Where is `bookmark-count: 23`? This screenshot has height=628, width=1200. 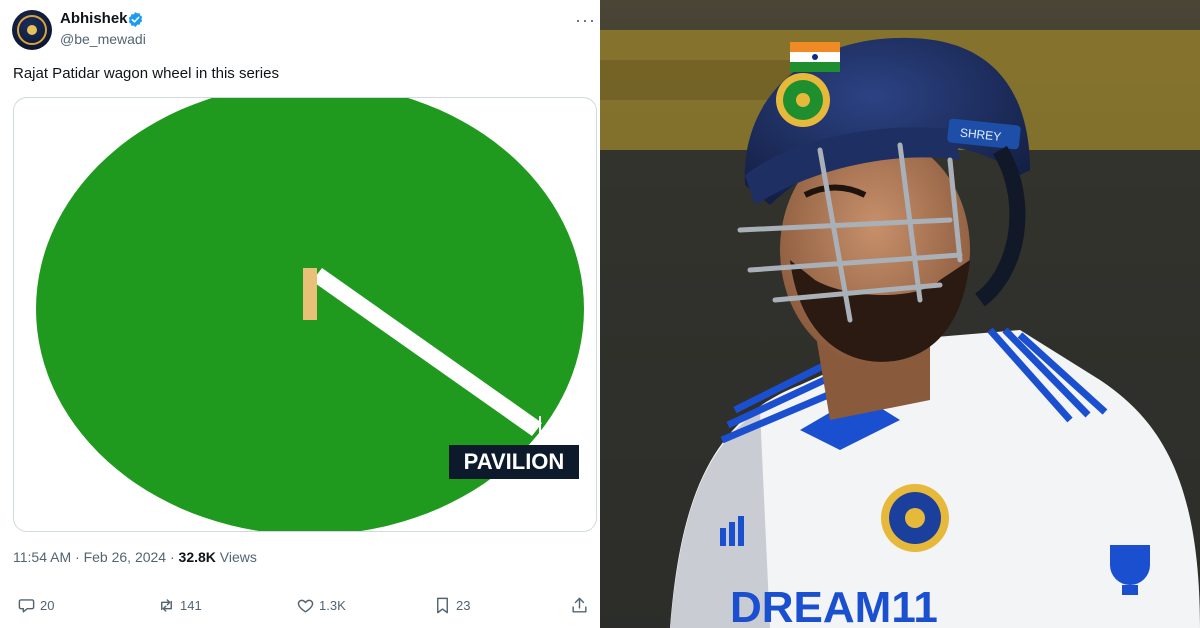 bookmark-count: 23 is located at coordinates (463, 605).